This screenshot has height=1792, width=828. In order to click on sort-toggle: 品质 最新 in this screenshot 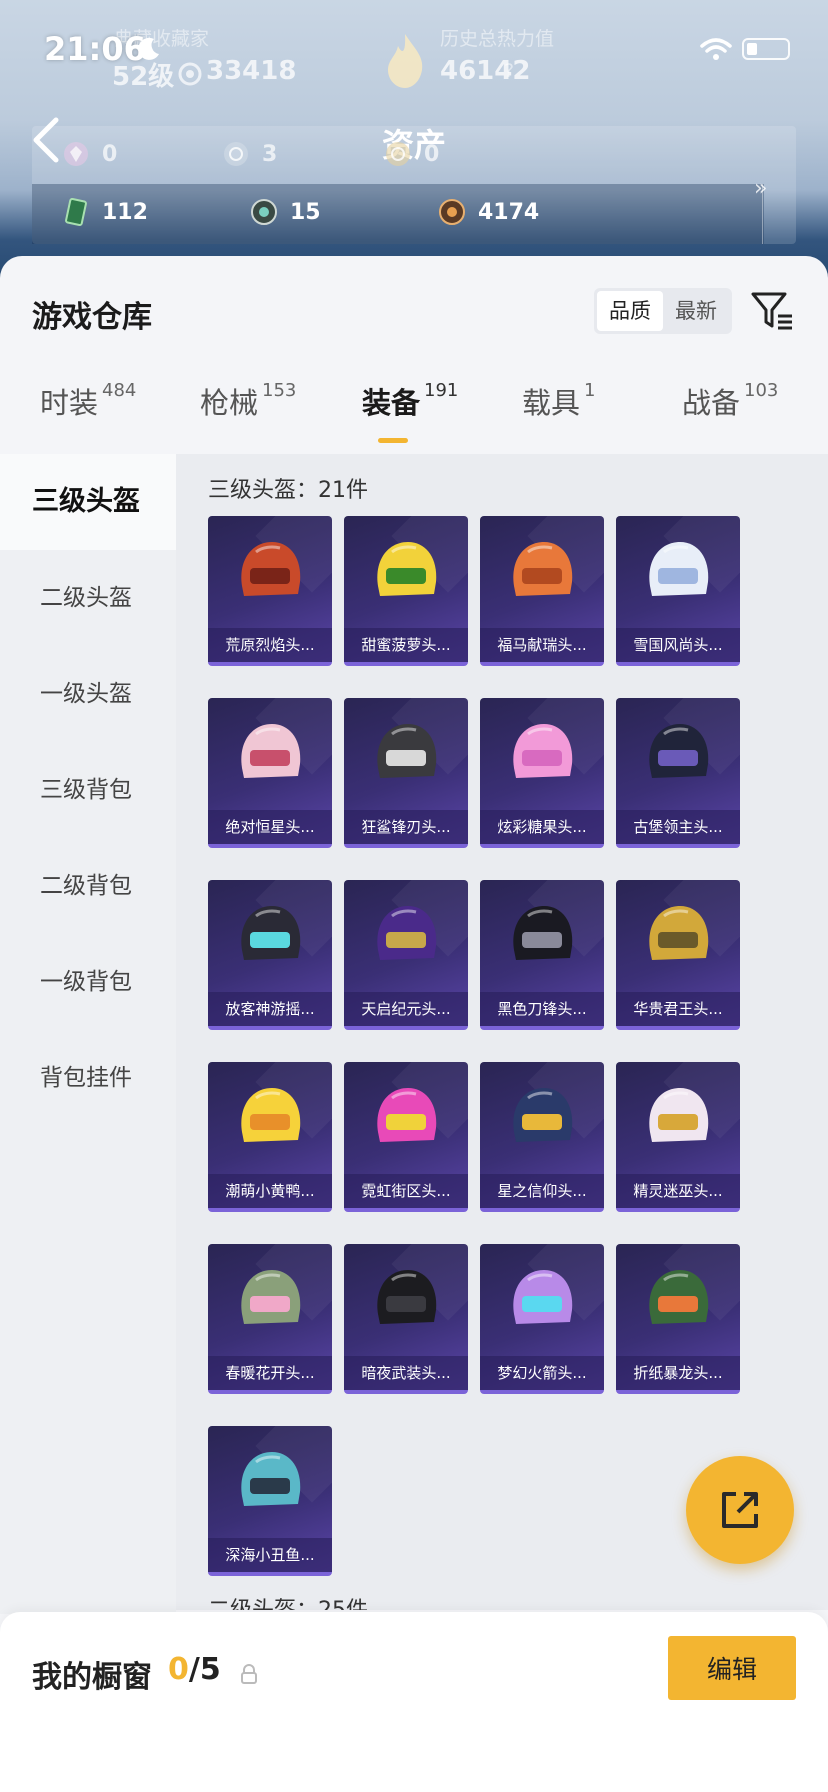, I will do `click(663, 311)`.